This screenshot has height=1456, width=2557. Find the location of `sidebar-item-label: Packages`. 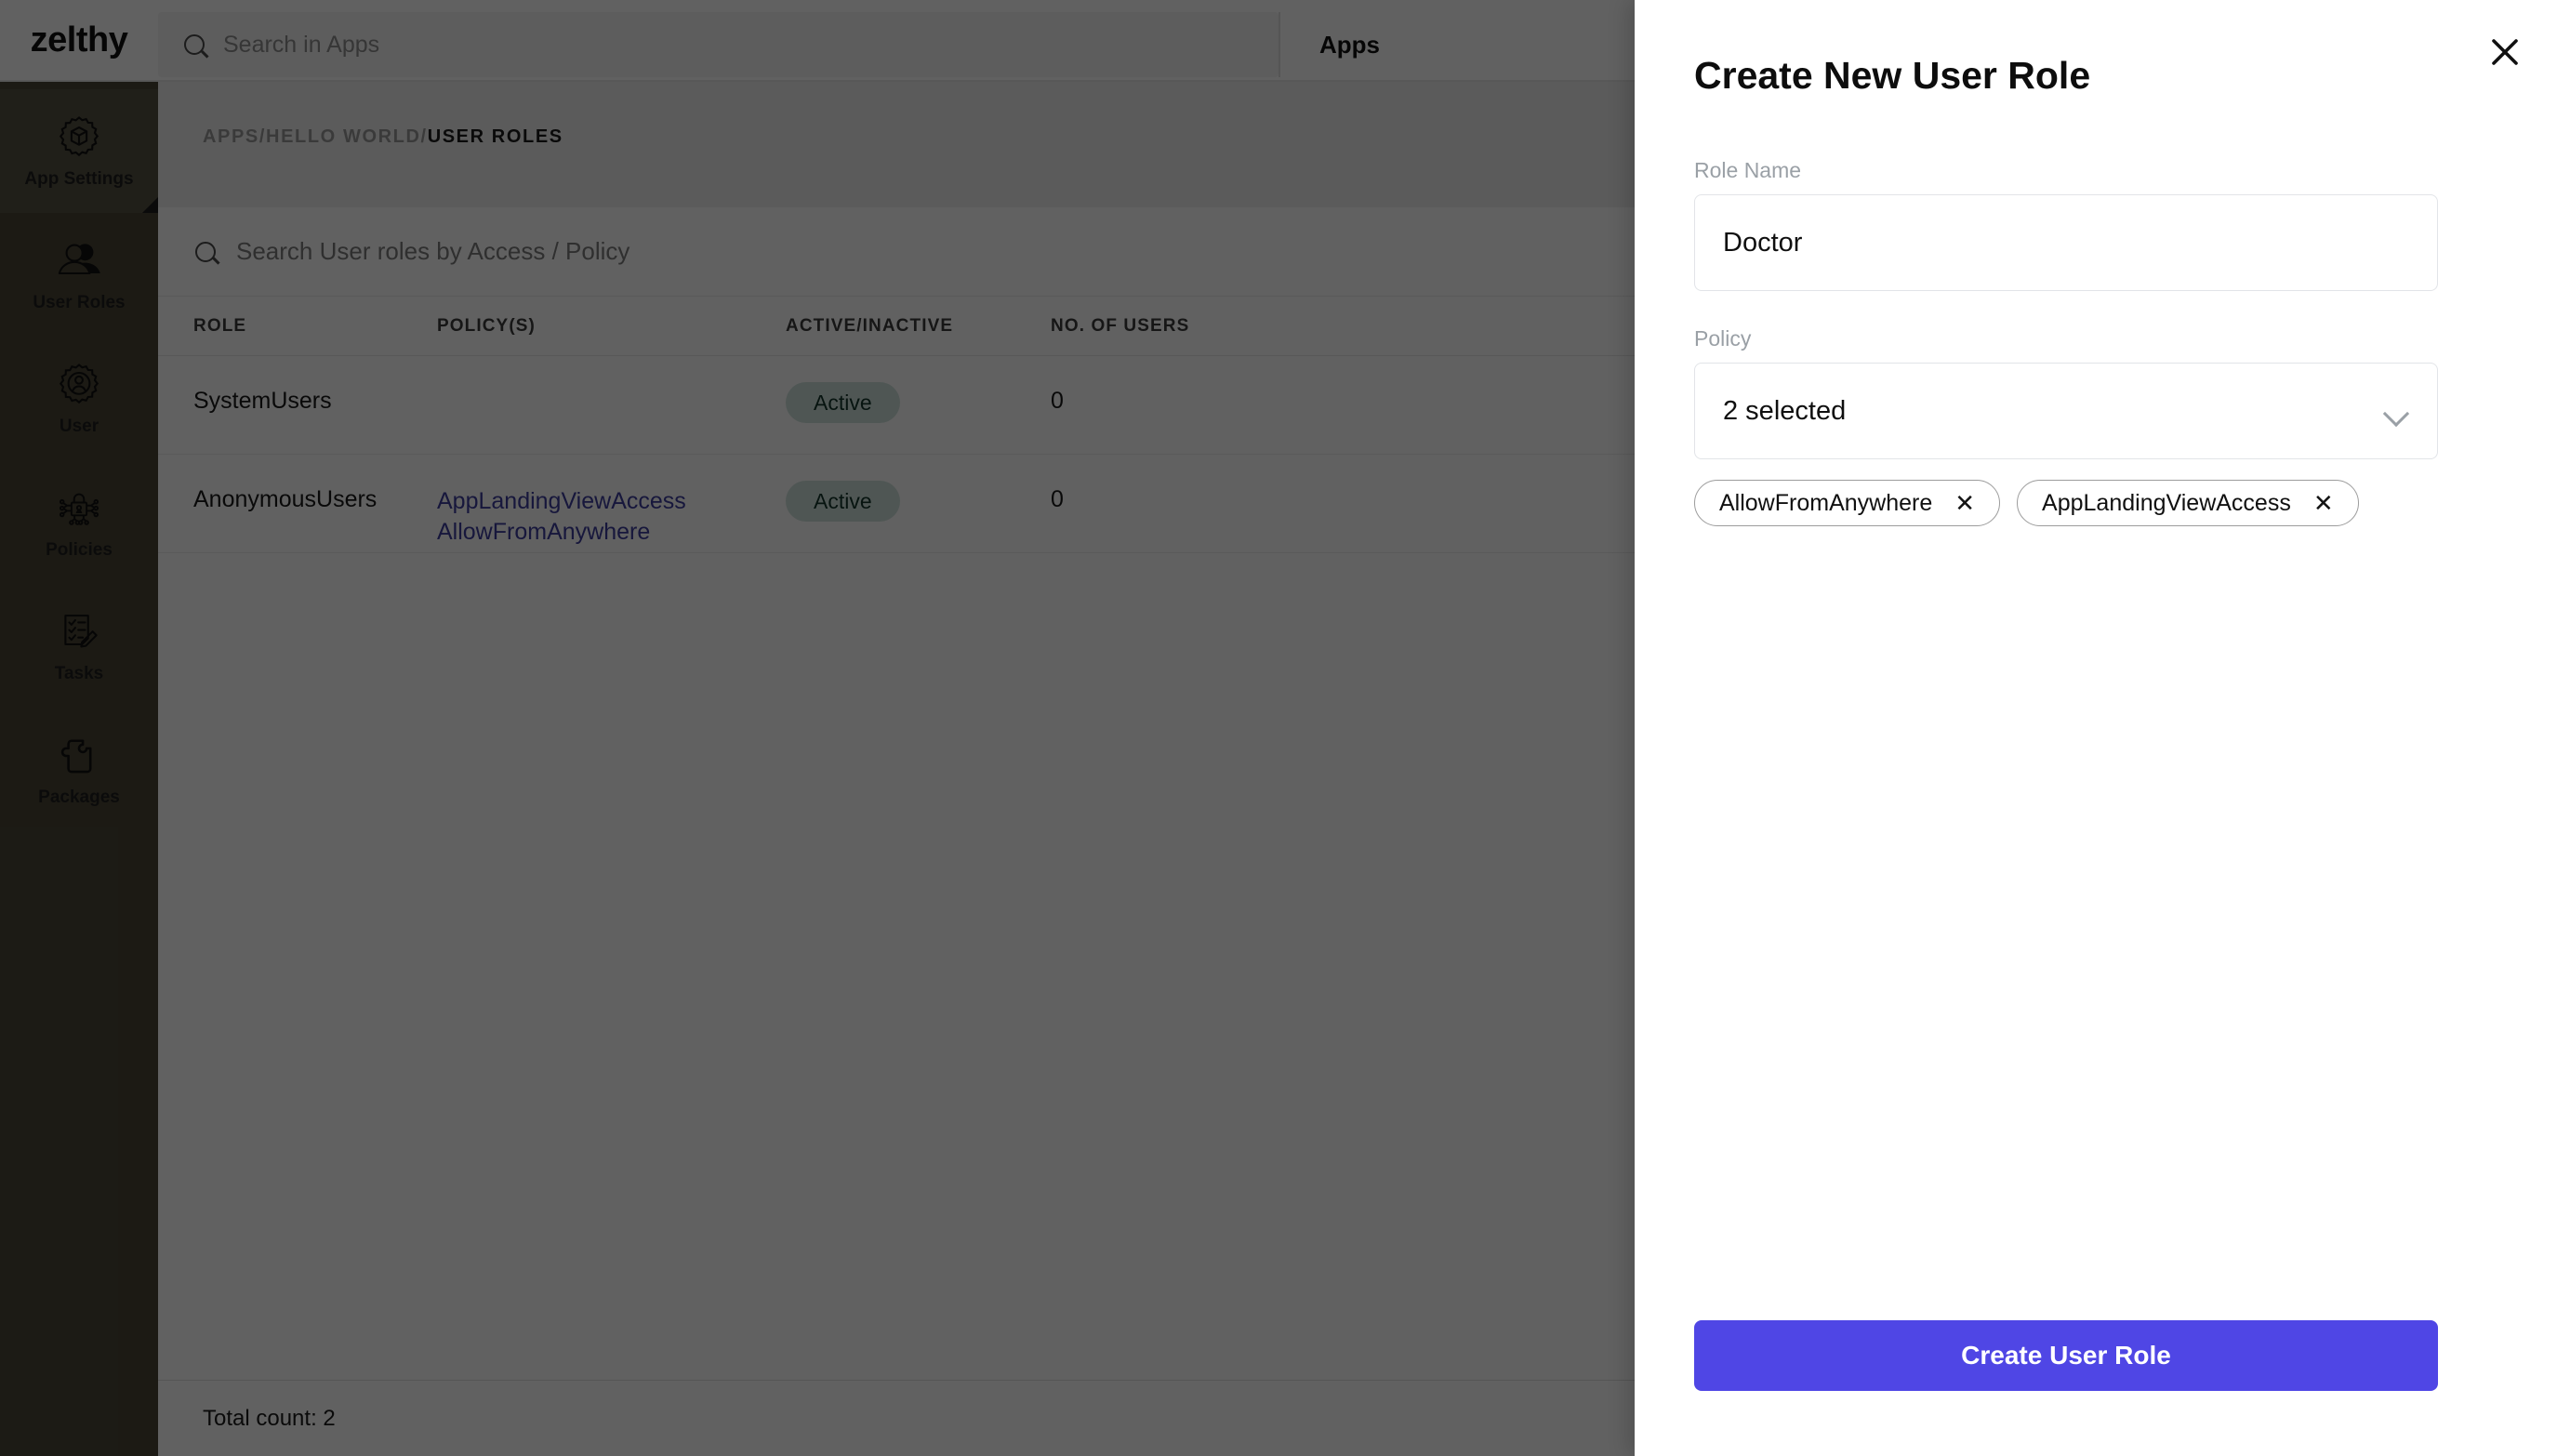

sidebar-item-label: Packages is located at coordinates (79, 797).